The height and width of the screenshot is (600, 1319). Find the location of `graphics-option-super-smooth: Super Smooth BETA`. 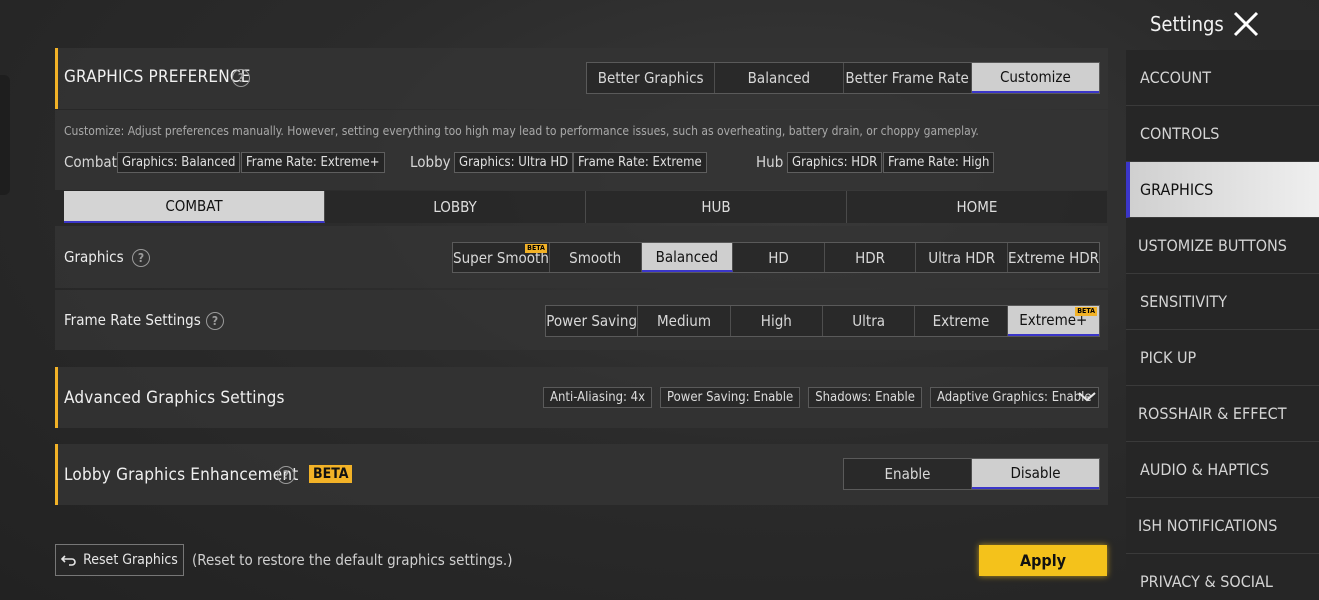

graphics-option-super-smooth: Super Smooth BETA is located at coordinates (501, 257).